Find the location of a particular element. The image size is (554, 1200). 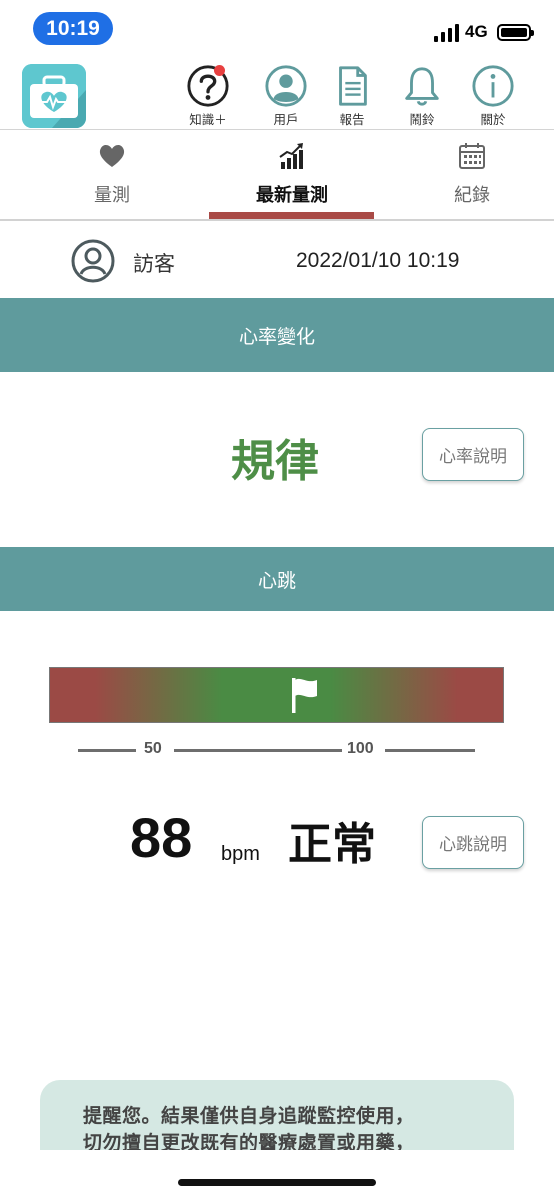

knowledge-button: 知識＋ is located at coordinates (208, 96).